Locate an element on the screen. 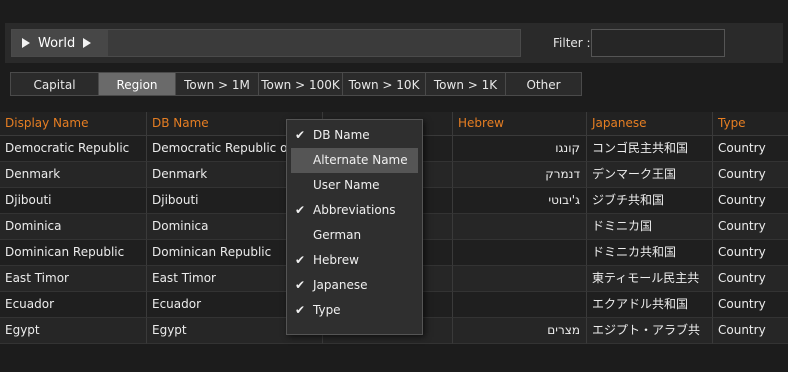  cell-hebrew: דנמרק is located at coordinates (520, 175).